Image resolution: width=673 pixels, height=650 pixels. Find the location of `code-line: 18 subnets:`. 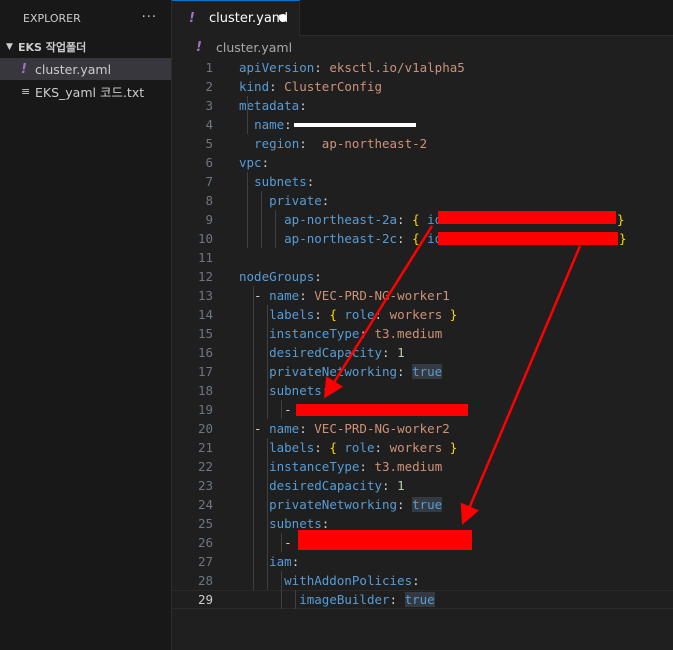

code-line: 18 subnets: is located at coordinates (422, 390).